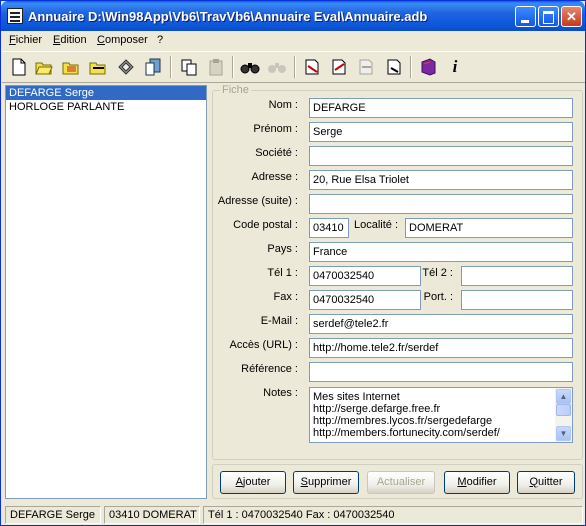 The image size is (586, 526). Describe the element at coordinates (563, 433) in the screenshot. I see `scroll-down-icon: ▼` at that location.